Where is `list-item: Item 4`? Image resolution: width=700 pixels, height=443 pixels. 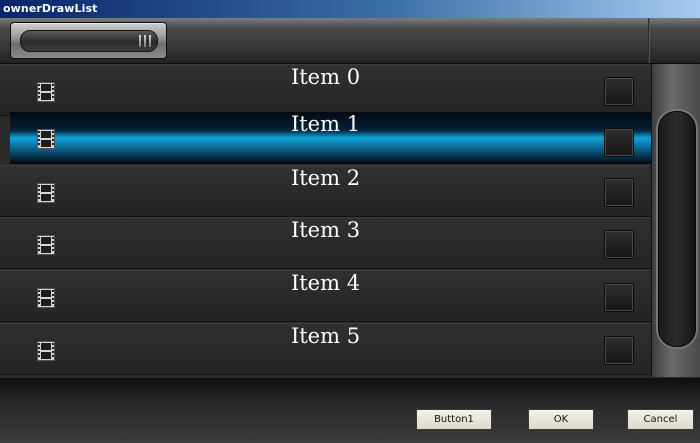 list-item: Item 4 is located at coordinates (325, 296).